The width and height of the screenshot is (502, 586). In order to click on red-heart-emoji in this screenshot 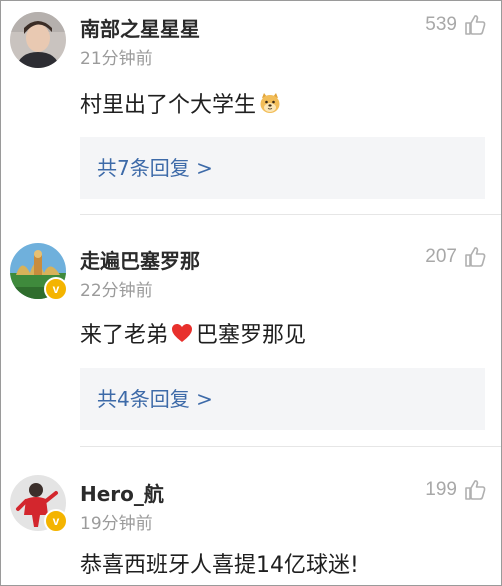, I will do `click(182, 333)`.